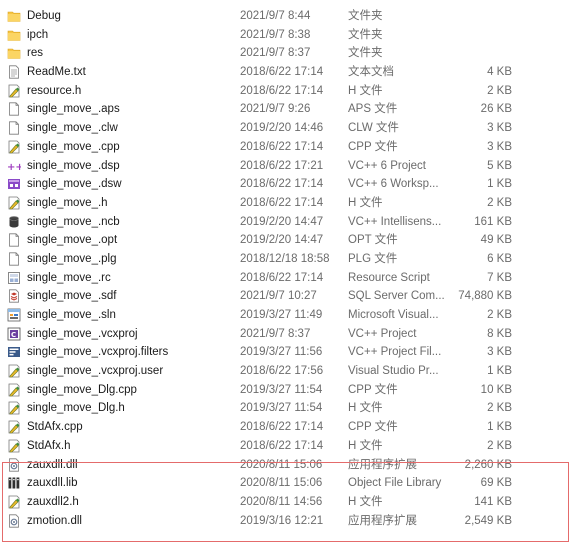 The image size is (576, 553). What do you see at coordinates (56, 72) in the screenshot?
I see `file-name: ReadMe.txt` at bounding box center [56, 72].